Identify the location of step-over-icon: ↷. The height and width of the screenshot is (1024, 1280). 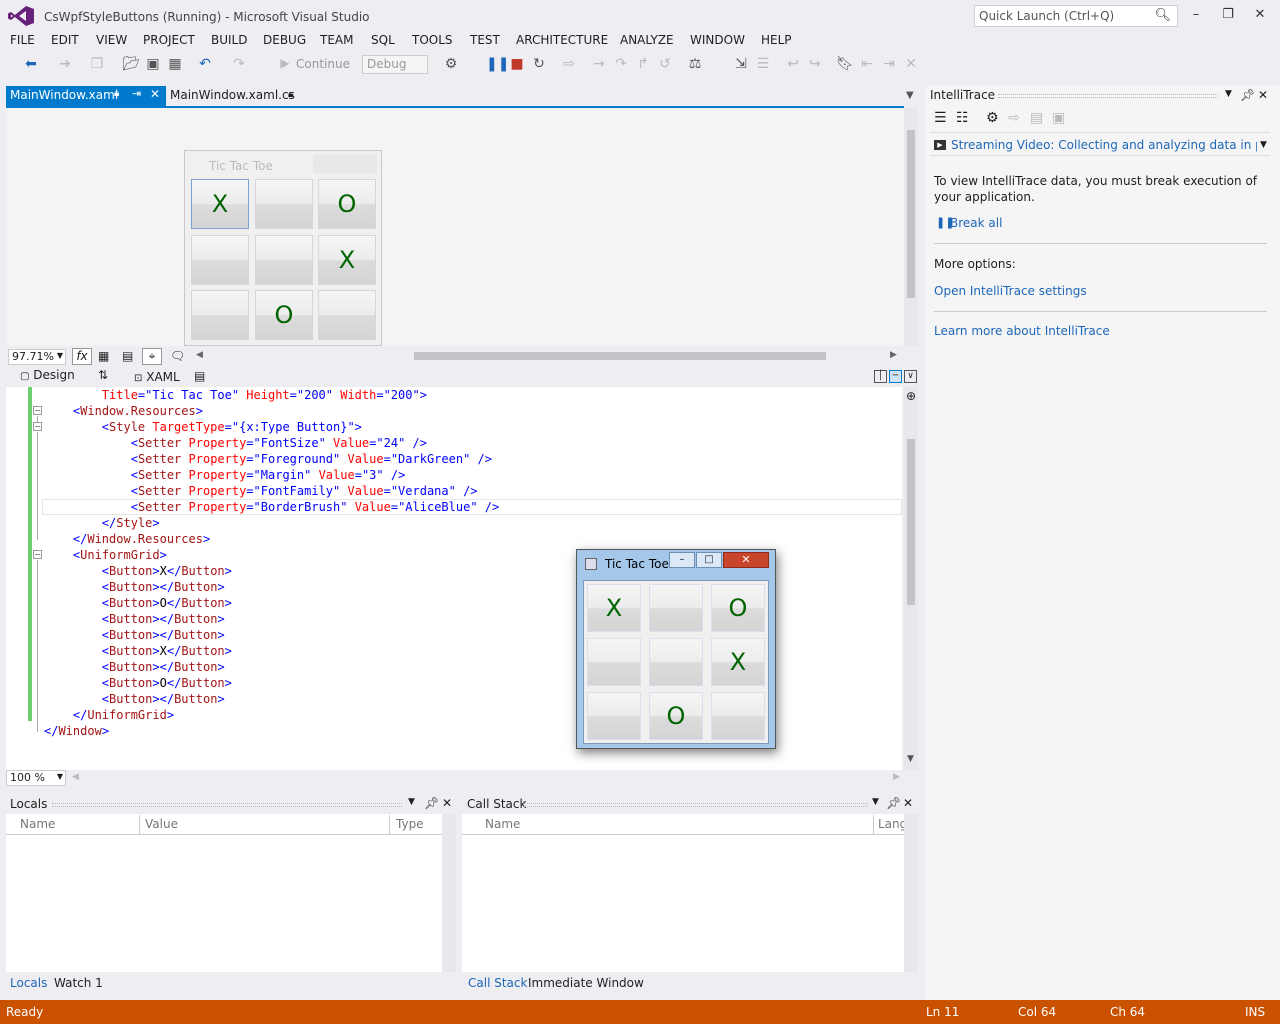
(621, 64).